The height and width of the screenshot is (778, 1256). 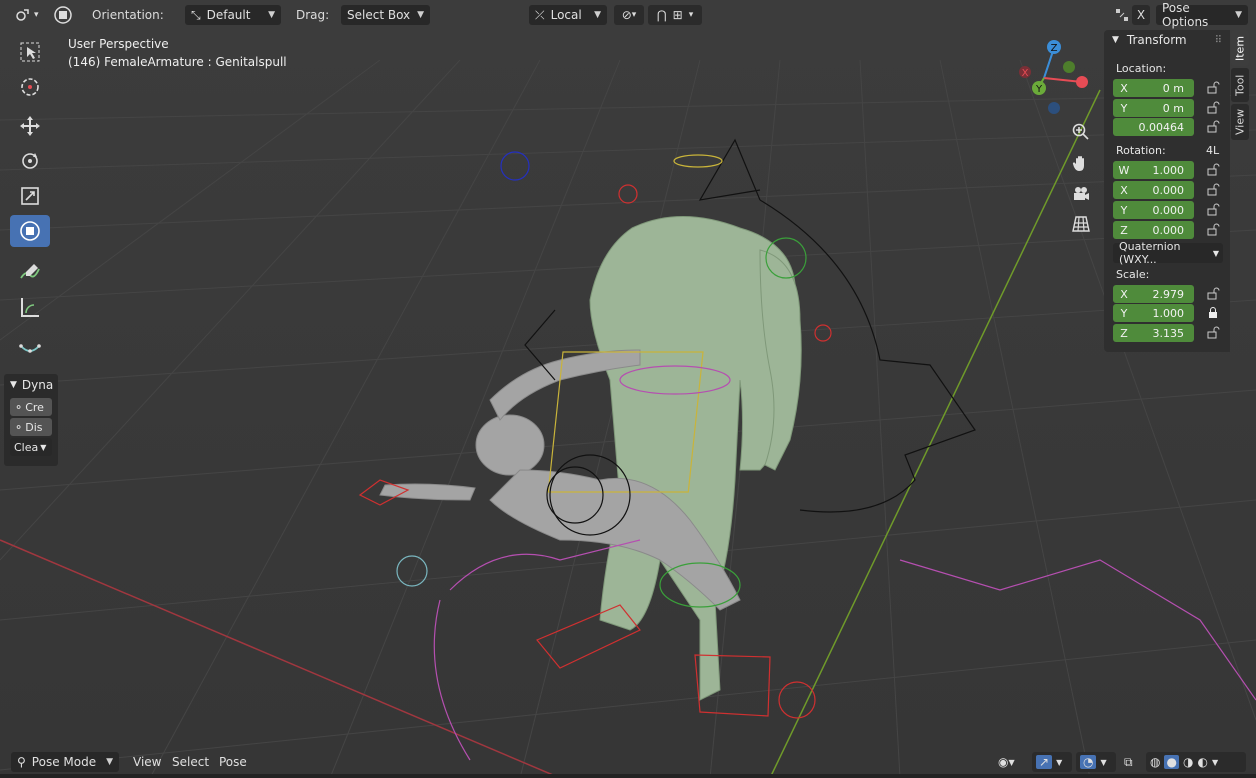 I want to click on lock-closed-icon, so click(x=1213, y=313).